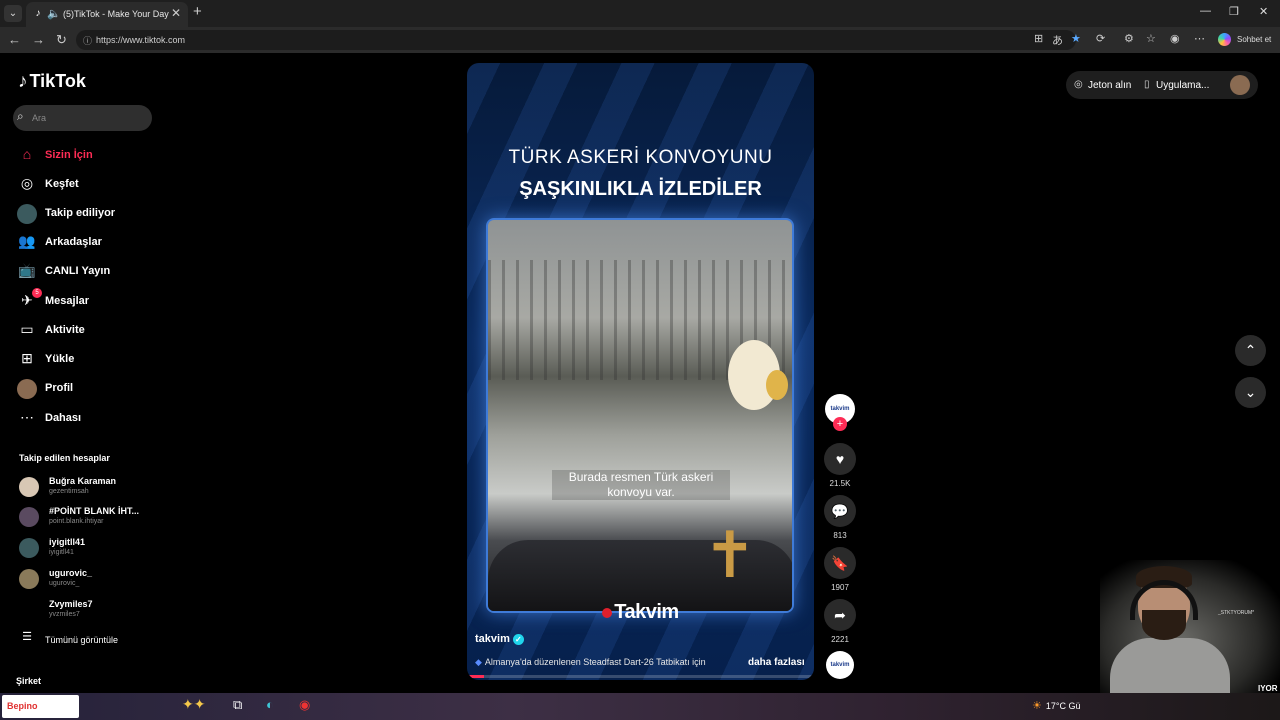  Describe the element at coordinates (87, 40) in the screenshot. I see `site-info-icon: ⓘ` at that location.